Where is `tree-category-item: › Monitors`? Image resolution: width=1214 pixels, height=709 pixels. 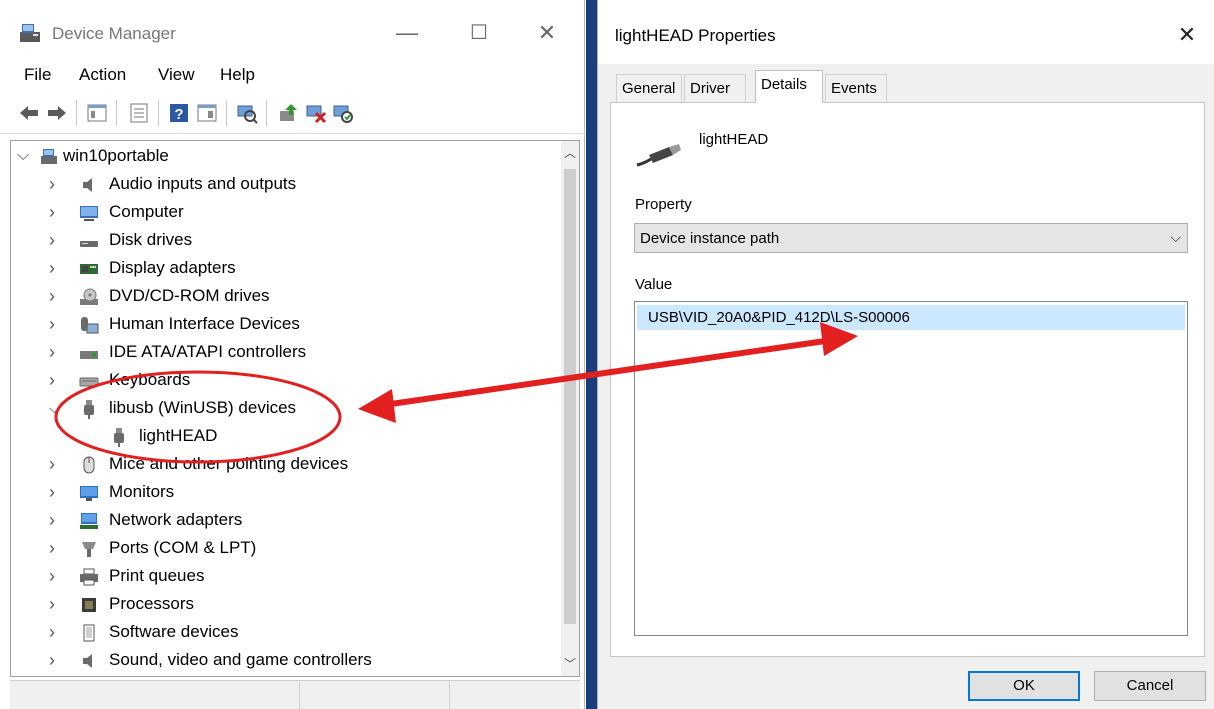 tree-category-item: › Monitors is located at coordinates (281, 493).